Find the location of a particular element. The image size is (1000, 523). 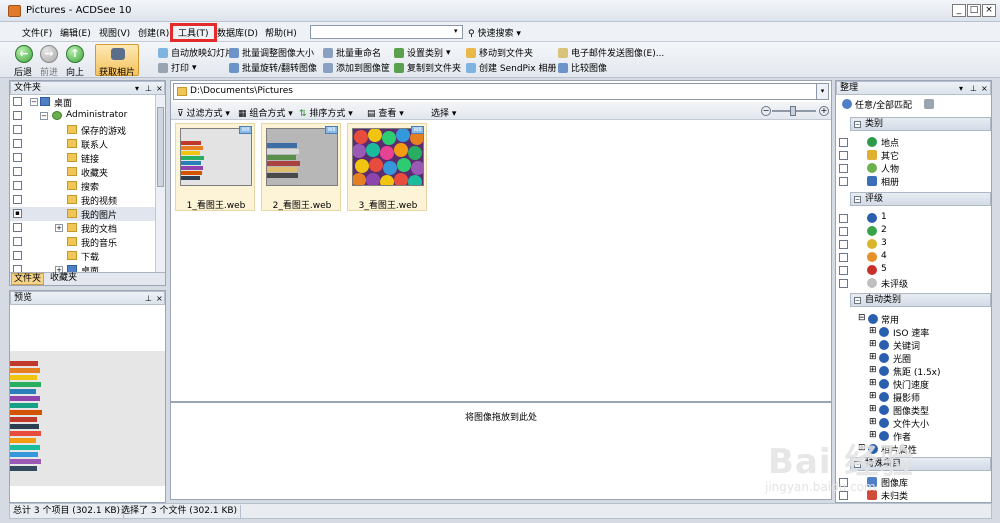

add-to-basket-button: 添加到图像筐 is located at coordinates (356, 67).